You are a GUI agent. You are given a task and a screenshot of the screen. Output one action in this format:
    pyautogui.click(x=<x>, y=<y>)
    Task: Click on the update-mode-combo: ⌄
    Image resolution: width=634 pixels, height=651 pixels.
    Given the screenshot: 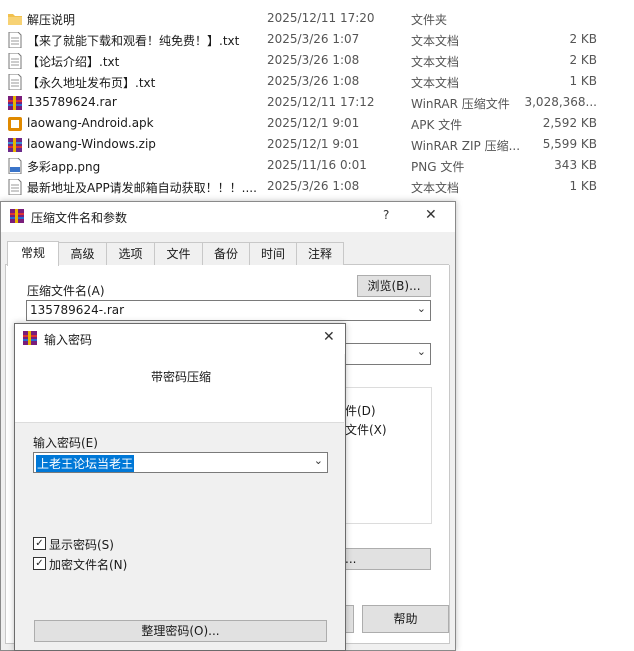 What is the action you would take?
    pyautogui.click(x=387, y=354)
    